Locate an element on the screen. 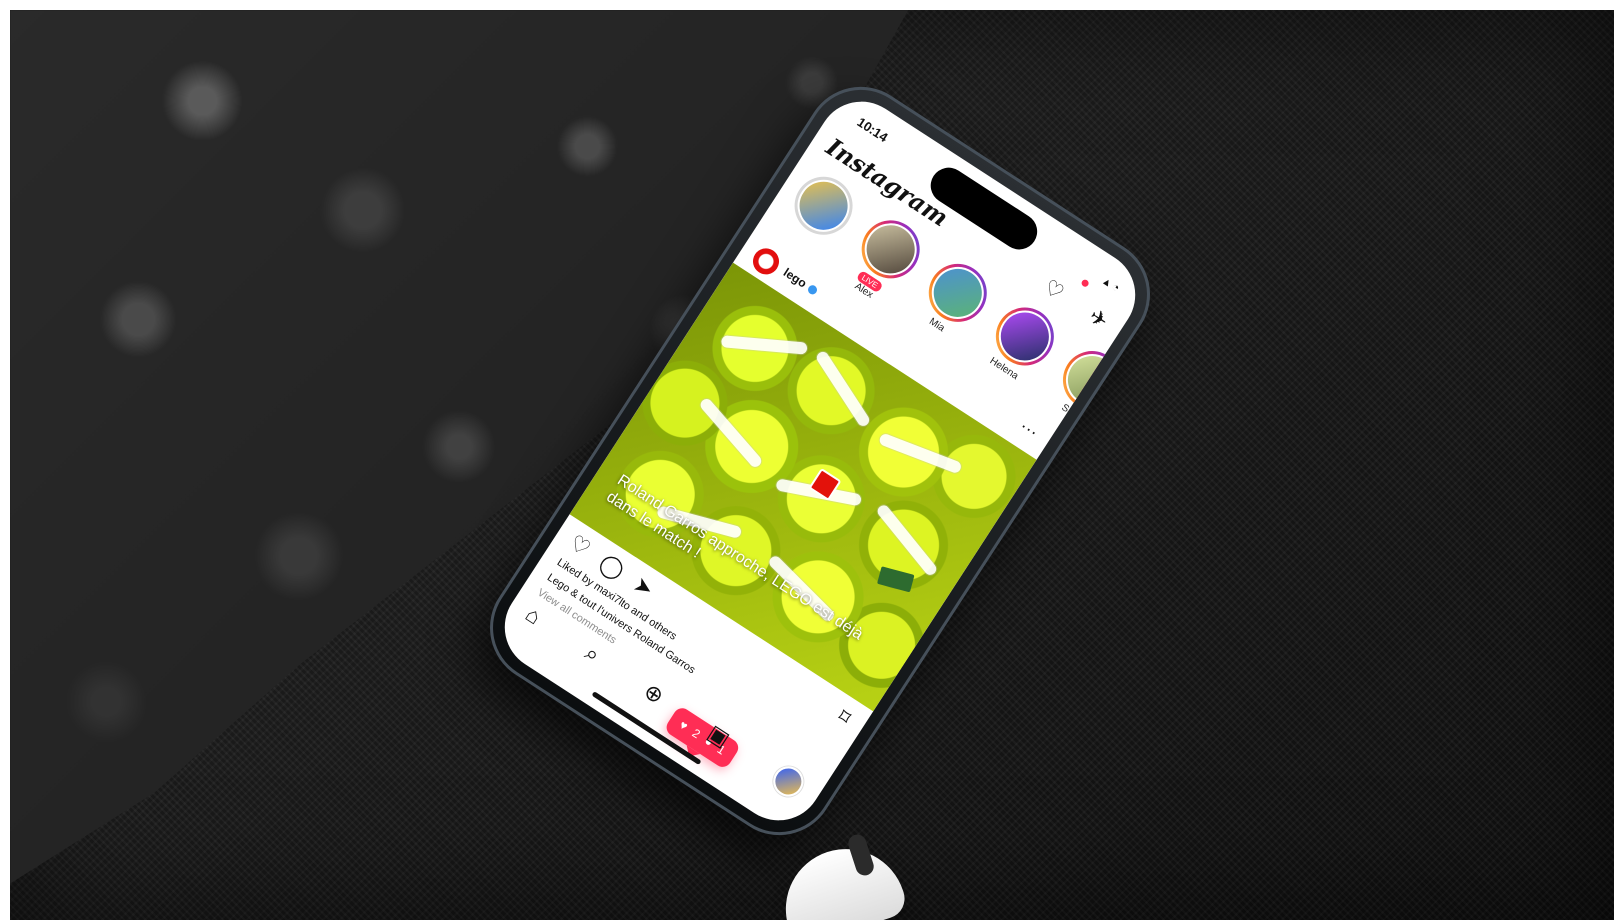 The height and width of the screenshot is (922, 1624). search-icon: ⌕ is located at coordinates (592, 654).